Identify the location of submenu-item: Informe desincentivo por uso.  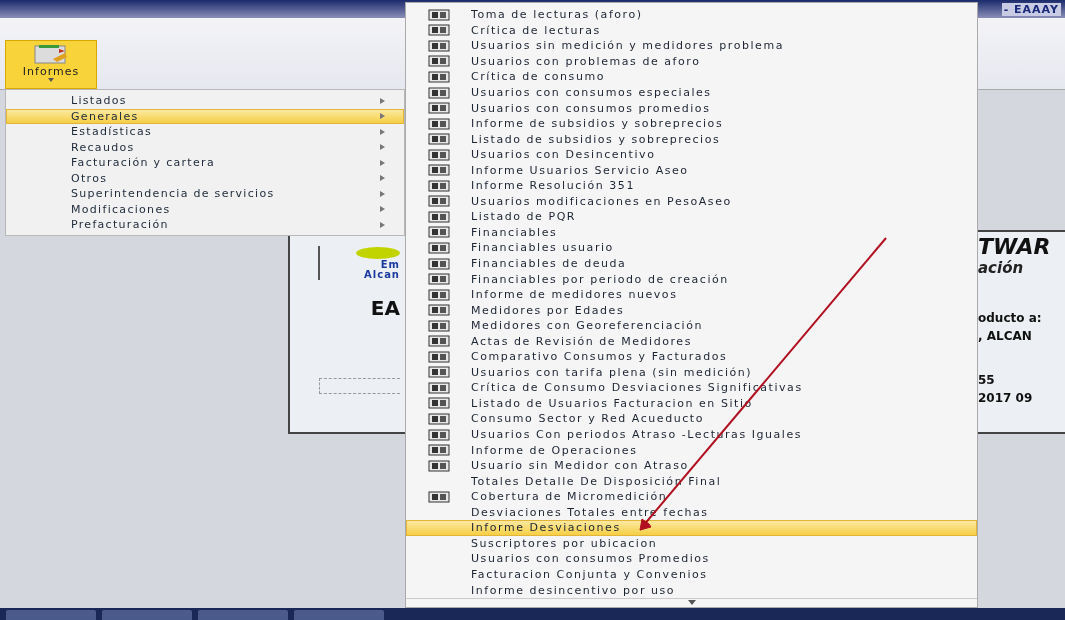
(691, 590).